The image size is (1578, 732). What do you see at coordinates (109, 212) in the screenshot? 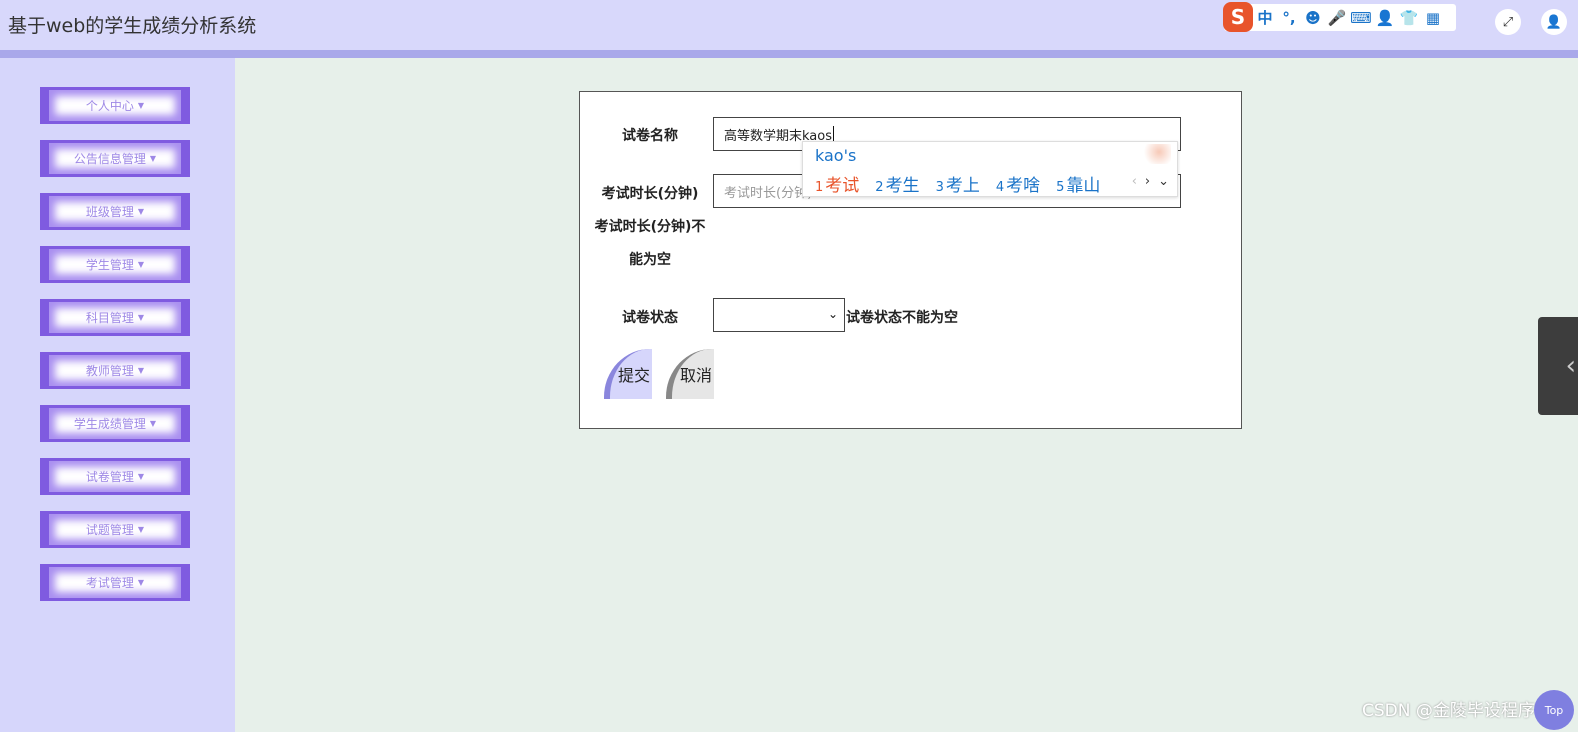
I see `sidebar-item-label: 班级管理` at bounding box center [109, 212].